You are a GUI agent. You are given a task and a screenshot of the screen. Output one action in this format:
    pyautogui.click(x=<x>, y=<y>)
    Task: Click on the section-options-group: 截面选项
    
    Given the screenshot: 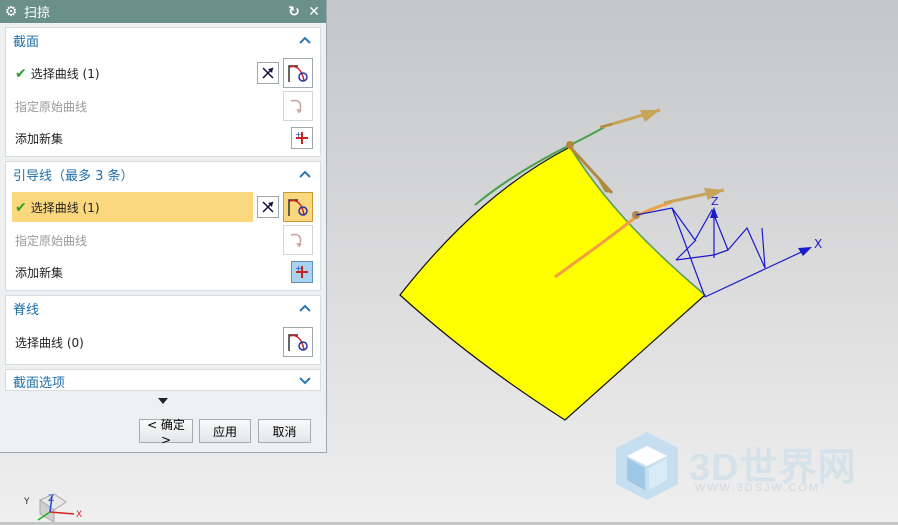 What is the action you would take?
    pyautogui.click(x=163, y=380)
    